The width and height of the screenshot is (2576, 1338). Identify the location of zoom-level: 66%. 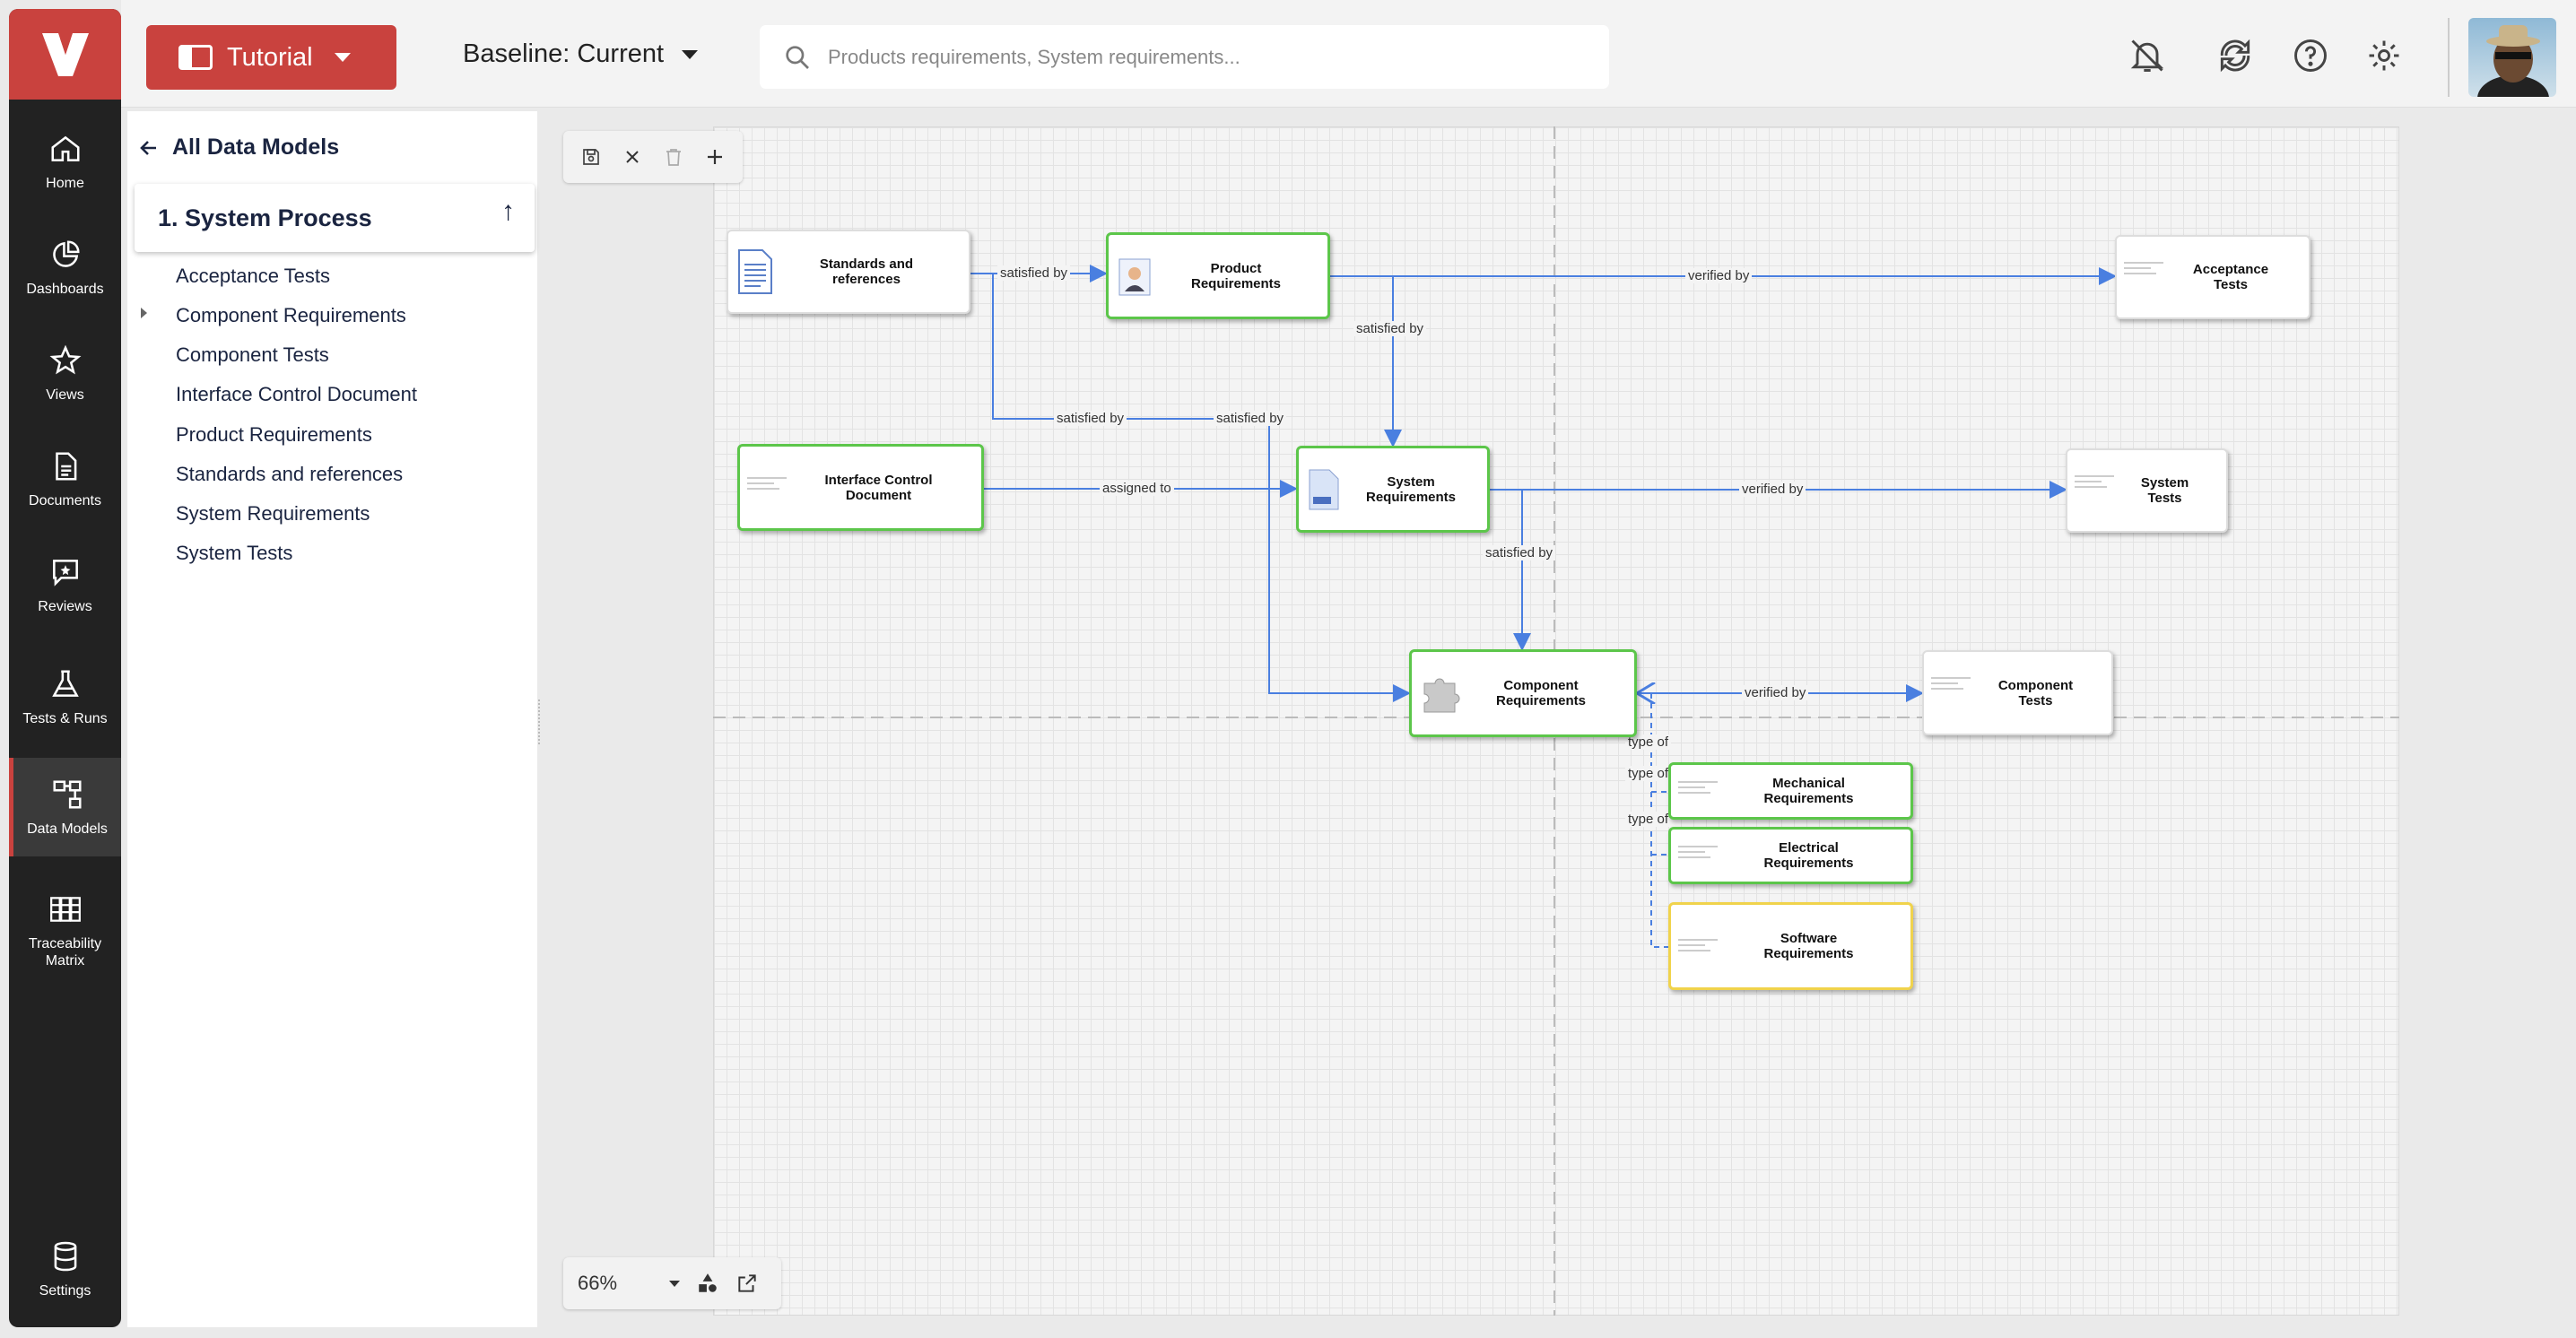
(597, 1284).